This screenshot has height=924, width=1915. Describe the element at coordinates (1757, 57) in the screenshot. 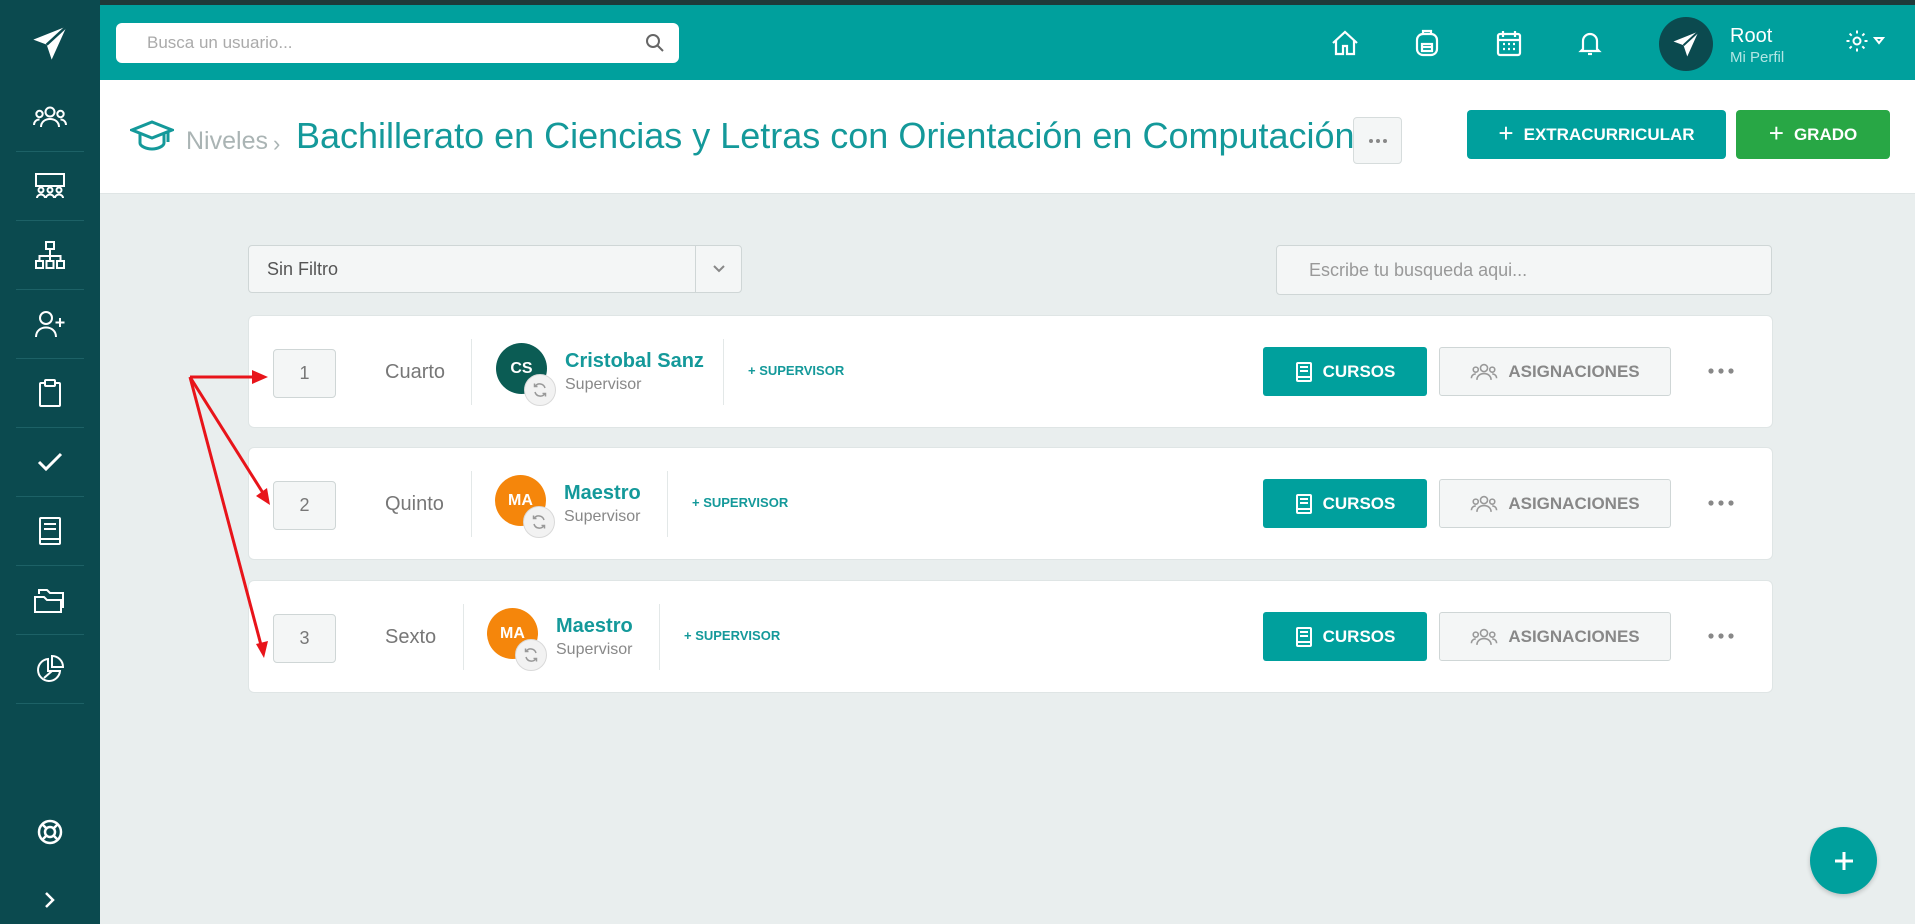

I see `my-profile-link: Mi Perfil` at that location.